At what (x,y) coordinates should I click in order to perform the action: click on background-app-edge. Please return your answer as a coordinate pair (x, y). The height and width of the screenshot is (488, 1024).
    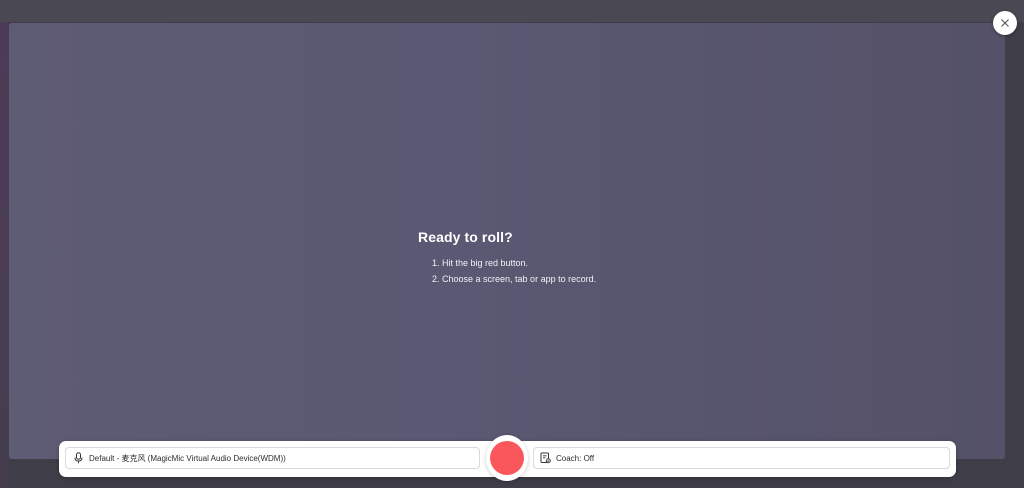
    Looking at the image, I should click on (4, 255).